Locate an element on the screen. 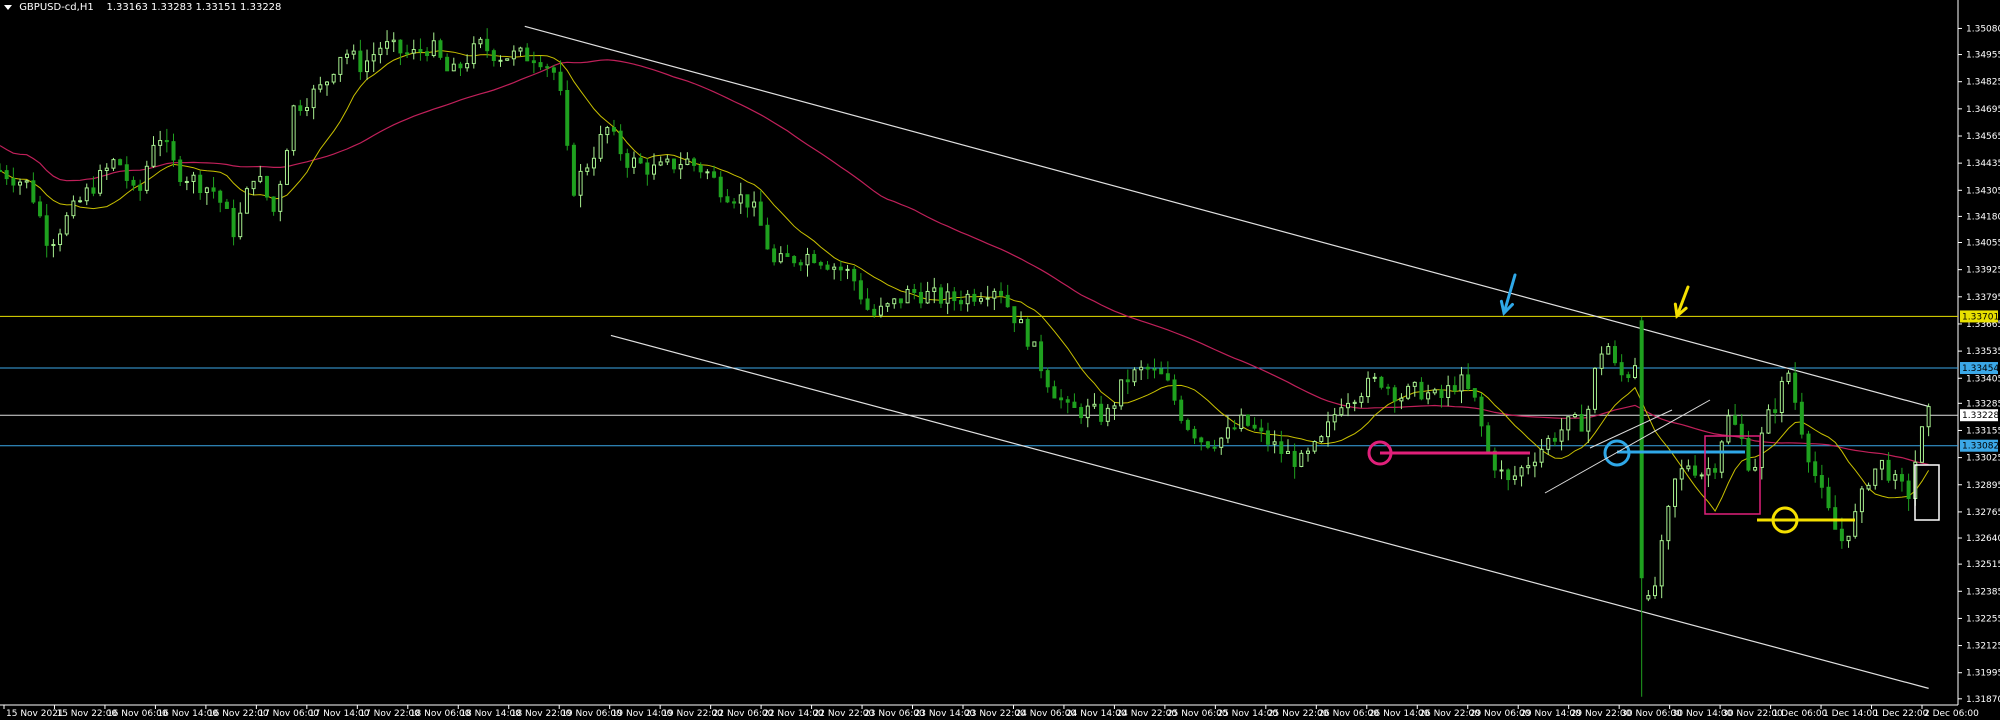 The image size is (2000, 720). price-label: 1.33454 is located at coordinates (1980, 369).